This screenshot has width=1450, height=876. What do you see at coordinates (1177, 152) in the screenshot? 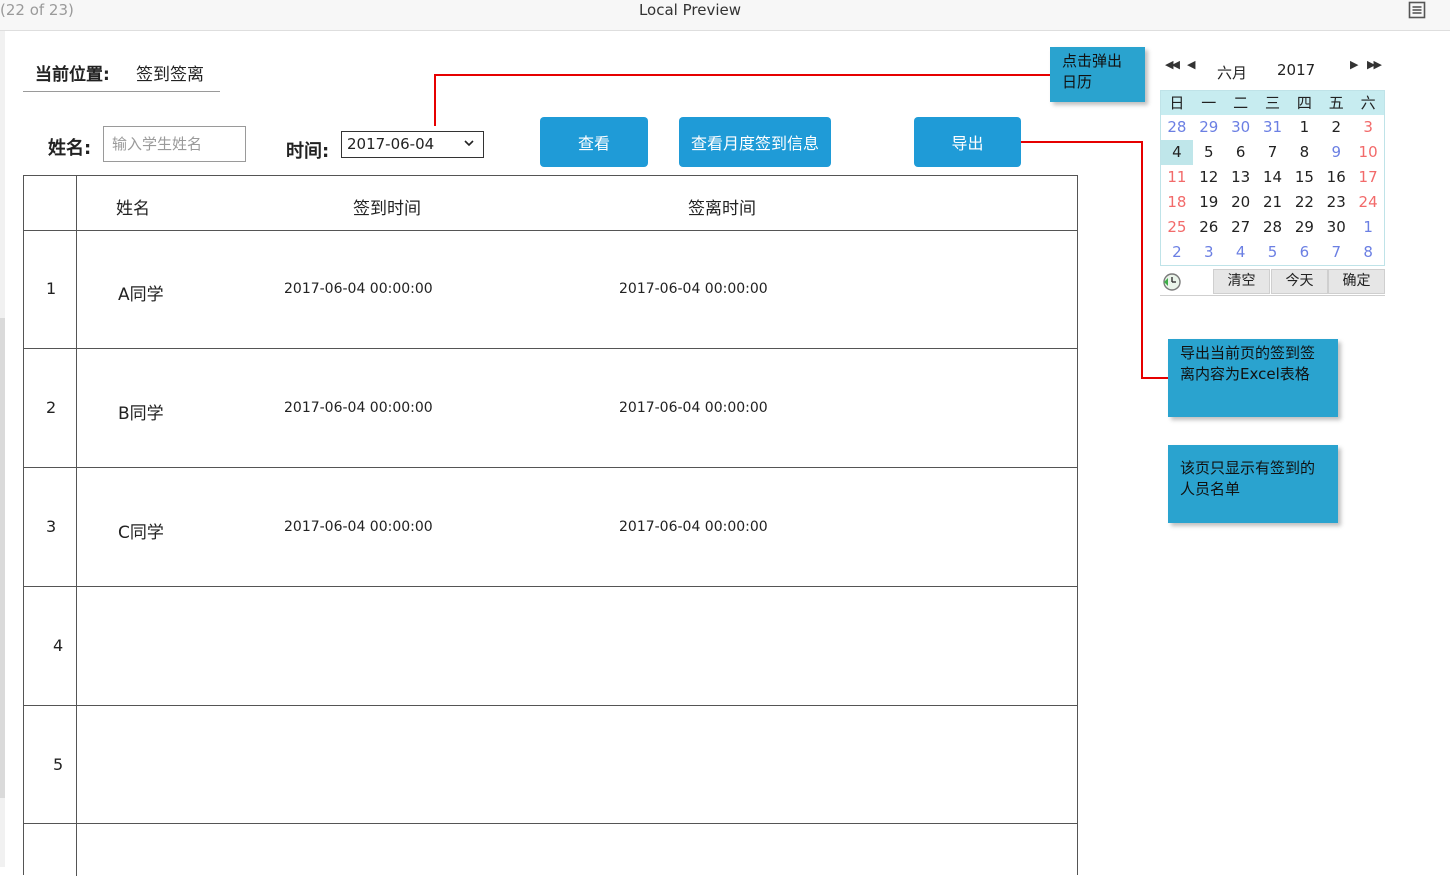
I see `calendar-day-selected: 4` at bounding box center [1177, 152].